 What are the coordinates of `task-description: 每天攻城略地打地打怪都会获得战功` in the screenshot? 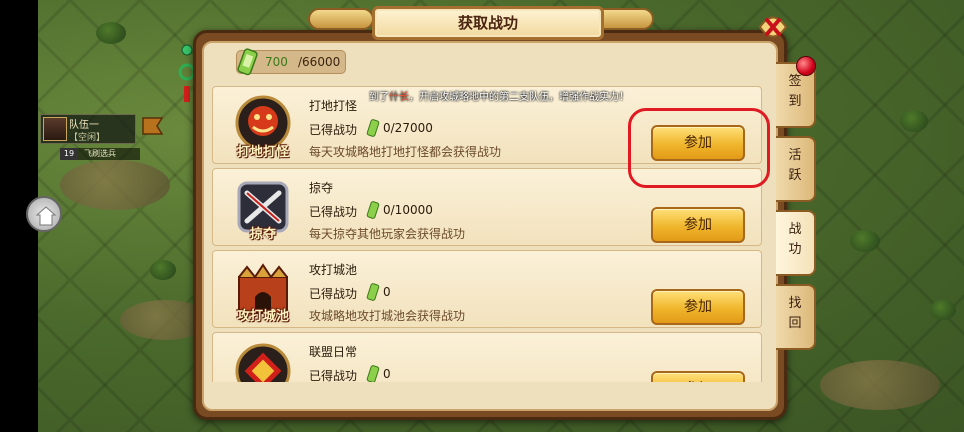 It's located at (405, 152).